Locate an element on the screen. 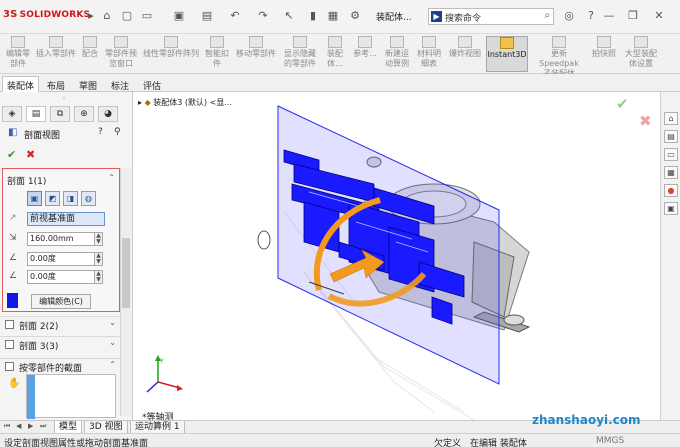  angle-x-input: 0.00度 is located at coordinates (61, 259).